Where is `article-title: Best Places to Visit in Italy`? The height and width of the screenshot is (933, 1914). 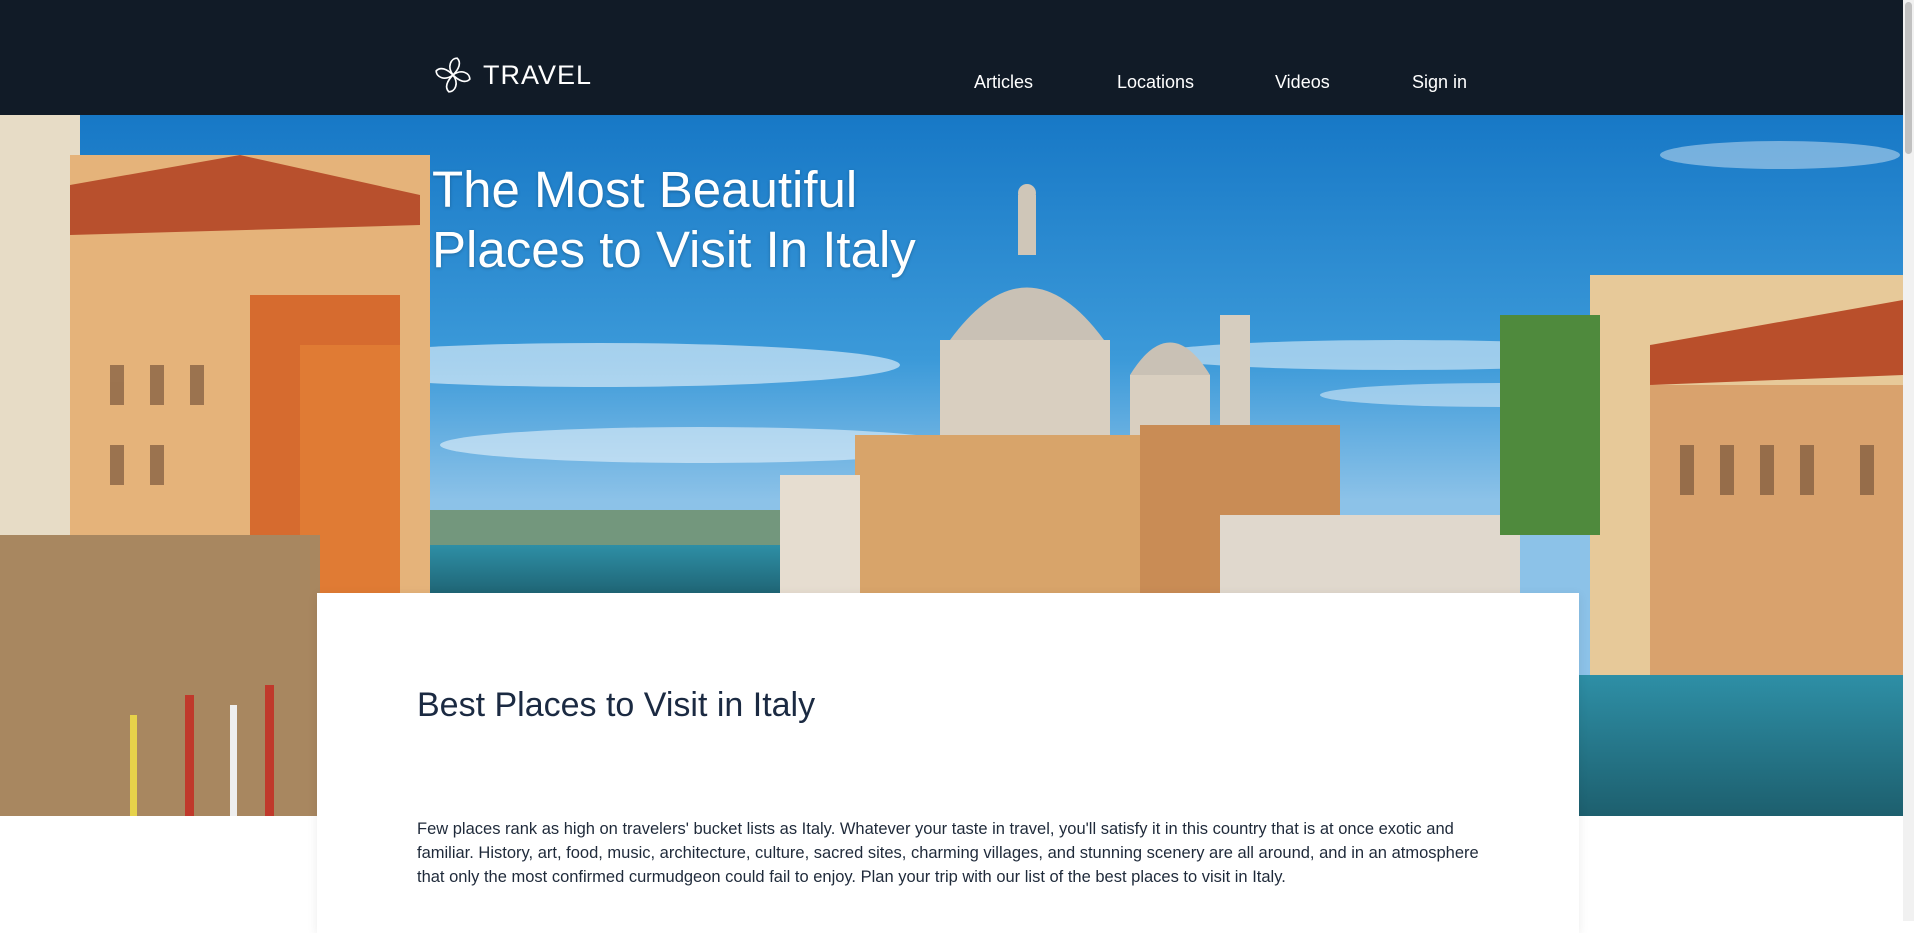 article-title: Best Places to Visit in Italy is located at coordinates (616, 705).